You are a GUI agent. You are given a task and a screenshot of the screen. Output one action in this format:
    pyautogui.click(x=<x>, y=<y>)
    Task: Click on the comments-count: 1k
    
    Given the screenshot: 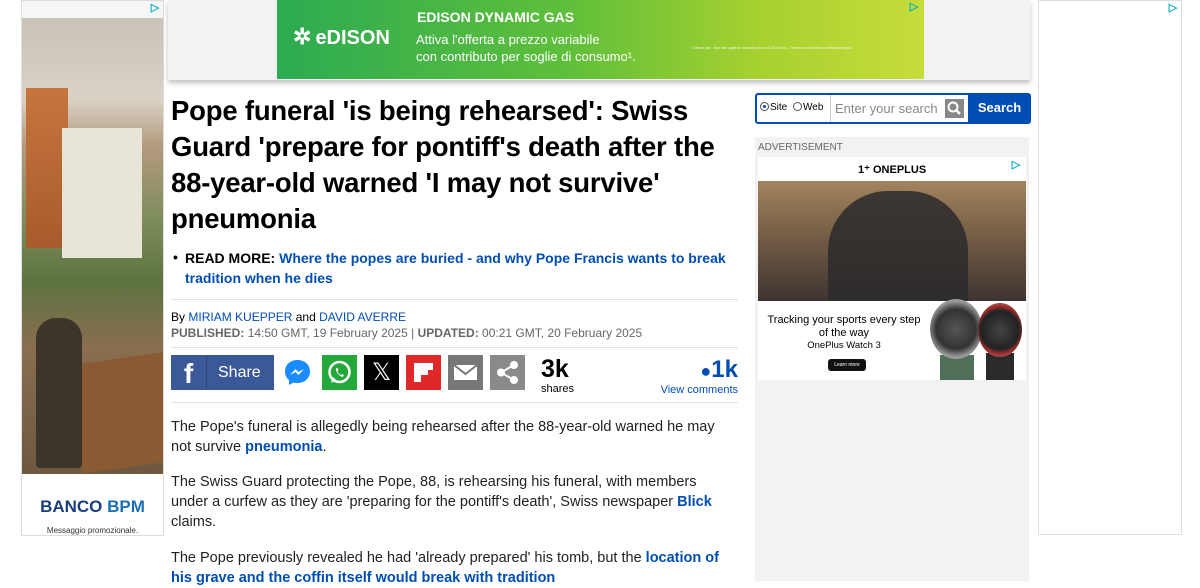 What is the action you would take?
    pyautogui.click(x=724, y=369)
    